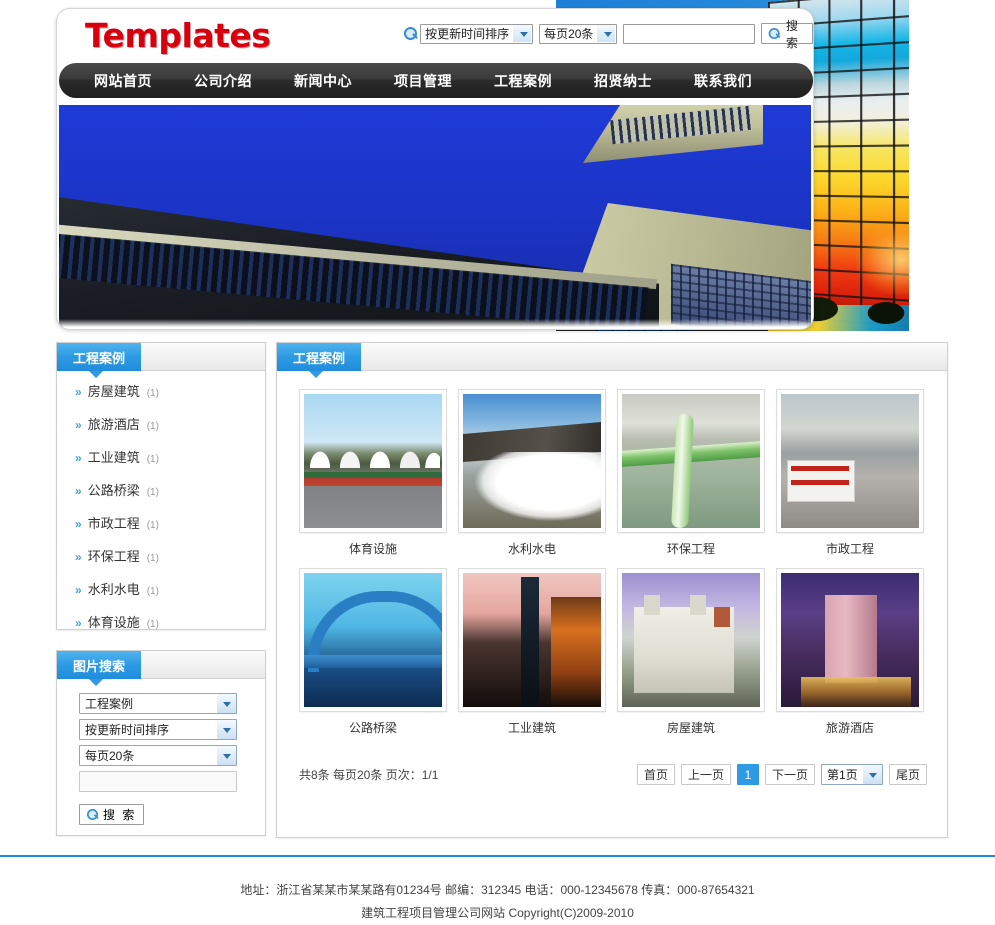 This screenshot has height=925, width=995. Describe the element at coordinates (655, 774) in the screenshot. I see `pagination-first-button: 首页` at that location.